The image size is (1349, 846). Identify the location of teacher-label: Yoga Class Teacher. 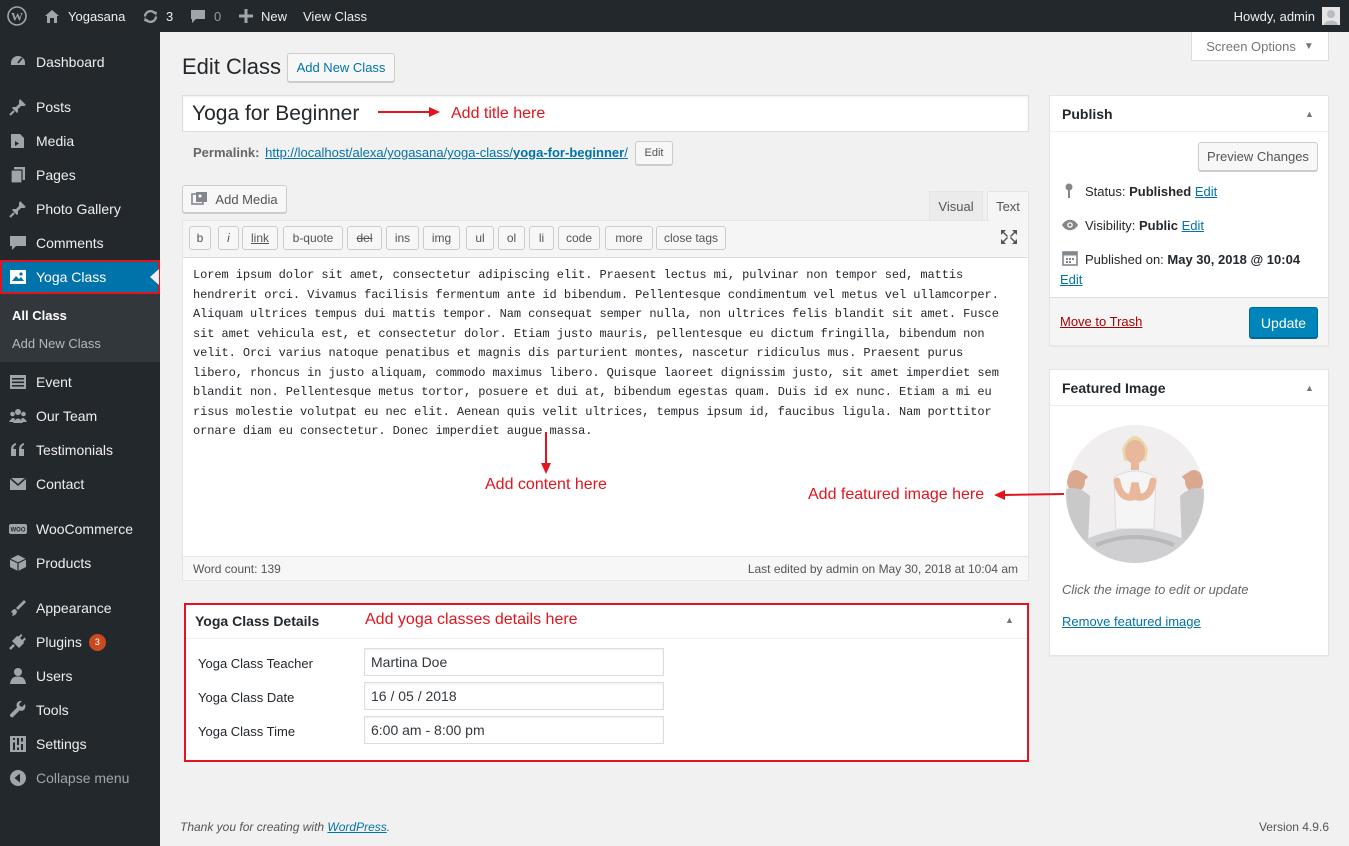
(255, 663).